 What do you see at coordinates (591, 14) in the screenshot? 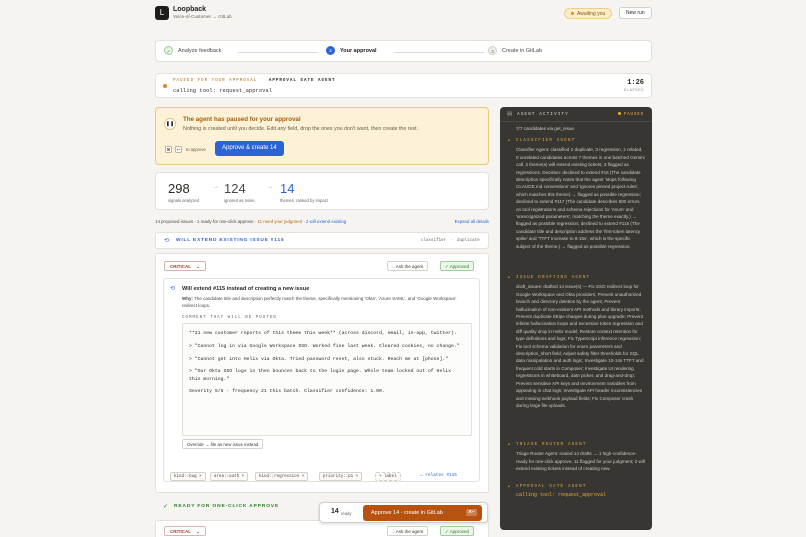
I see `awaiting-label: Awaiting you` at bounding box center [591, 14].